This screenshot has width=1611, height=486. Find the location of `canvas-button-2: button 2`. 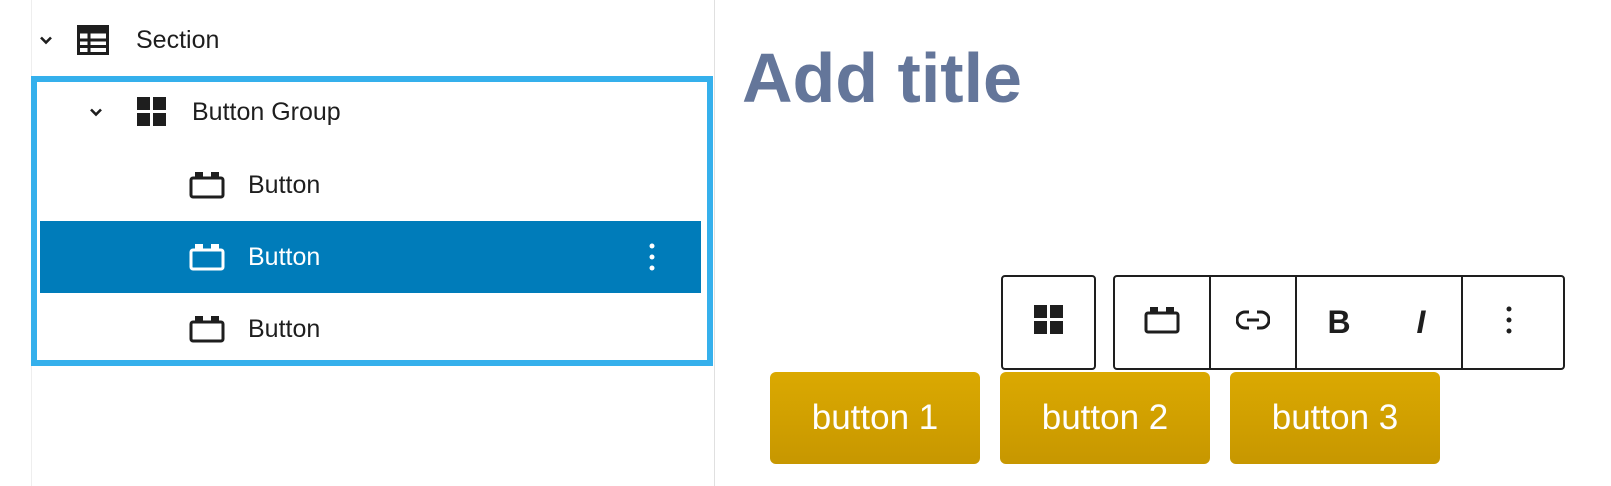

canvas-button-2: button 2 is located at coordinates (1105, 418).